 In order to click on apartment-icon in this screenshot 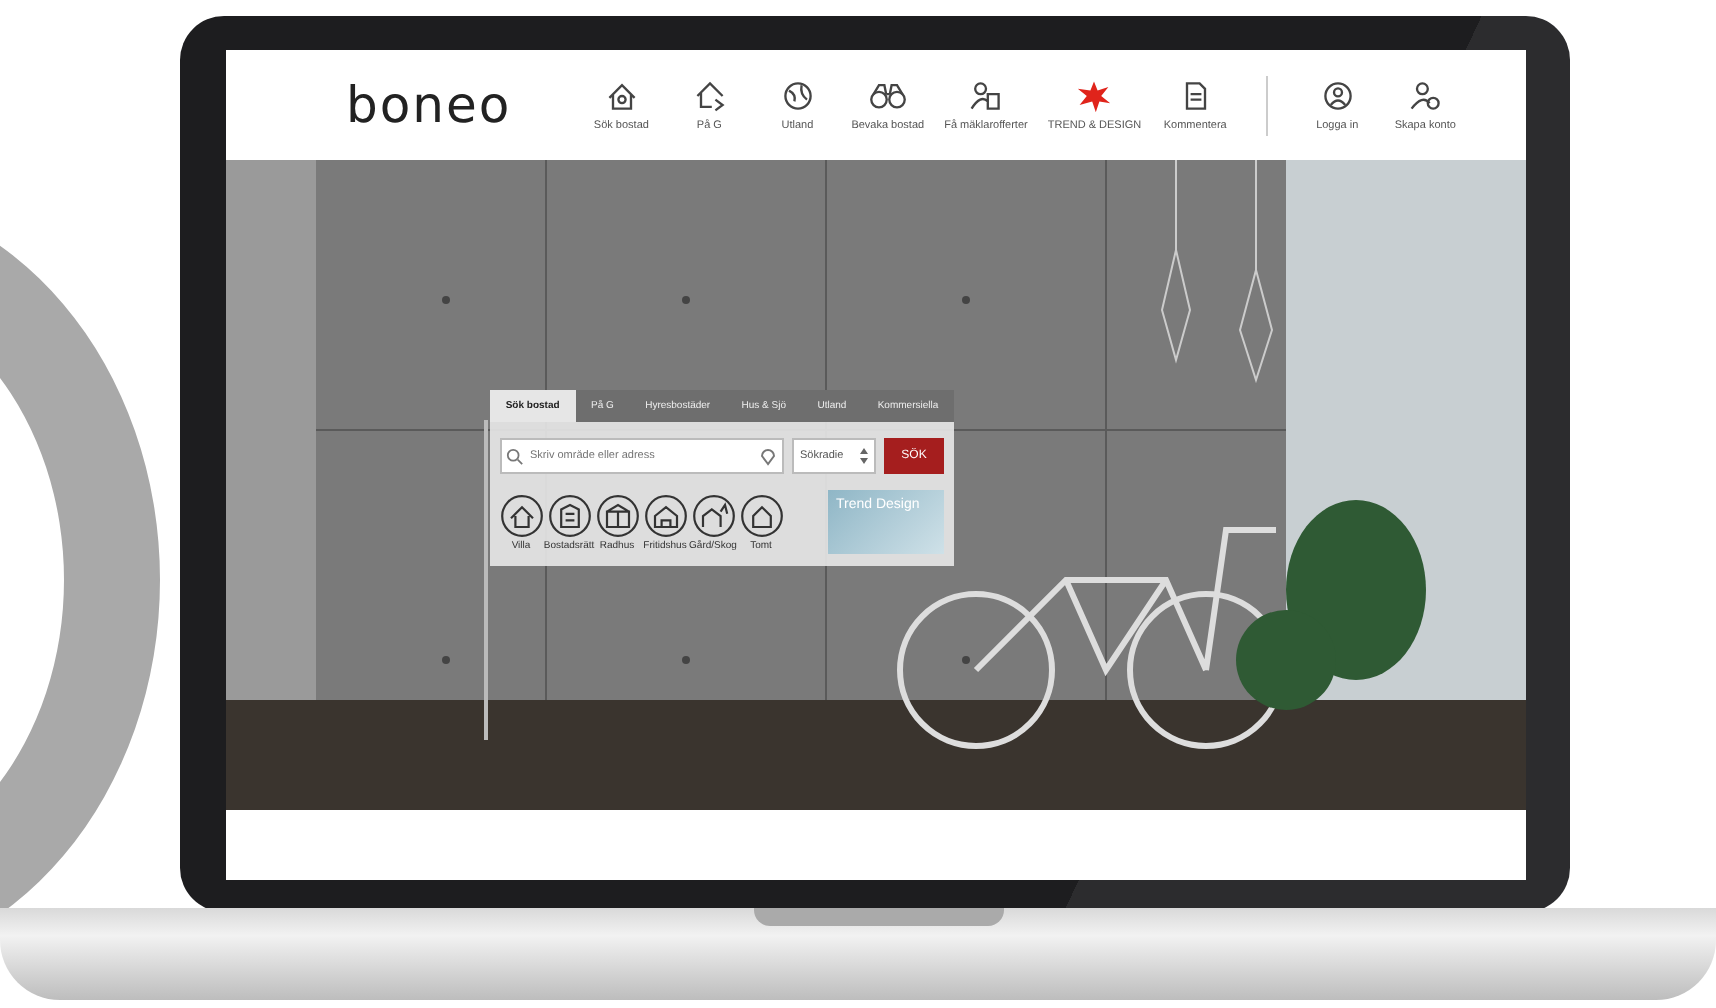, I will do `click(569, 515)`.